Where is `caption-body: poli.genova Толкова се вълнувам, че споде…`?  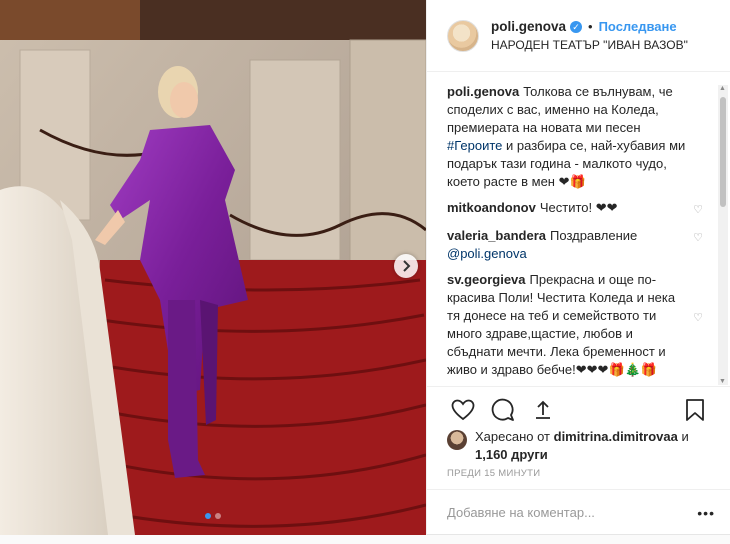
caption-body: poli.genova Толкова се вълнувам, че споде… is located at coordinates (572, 137).